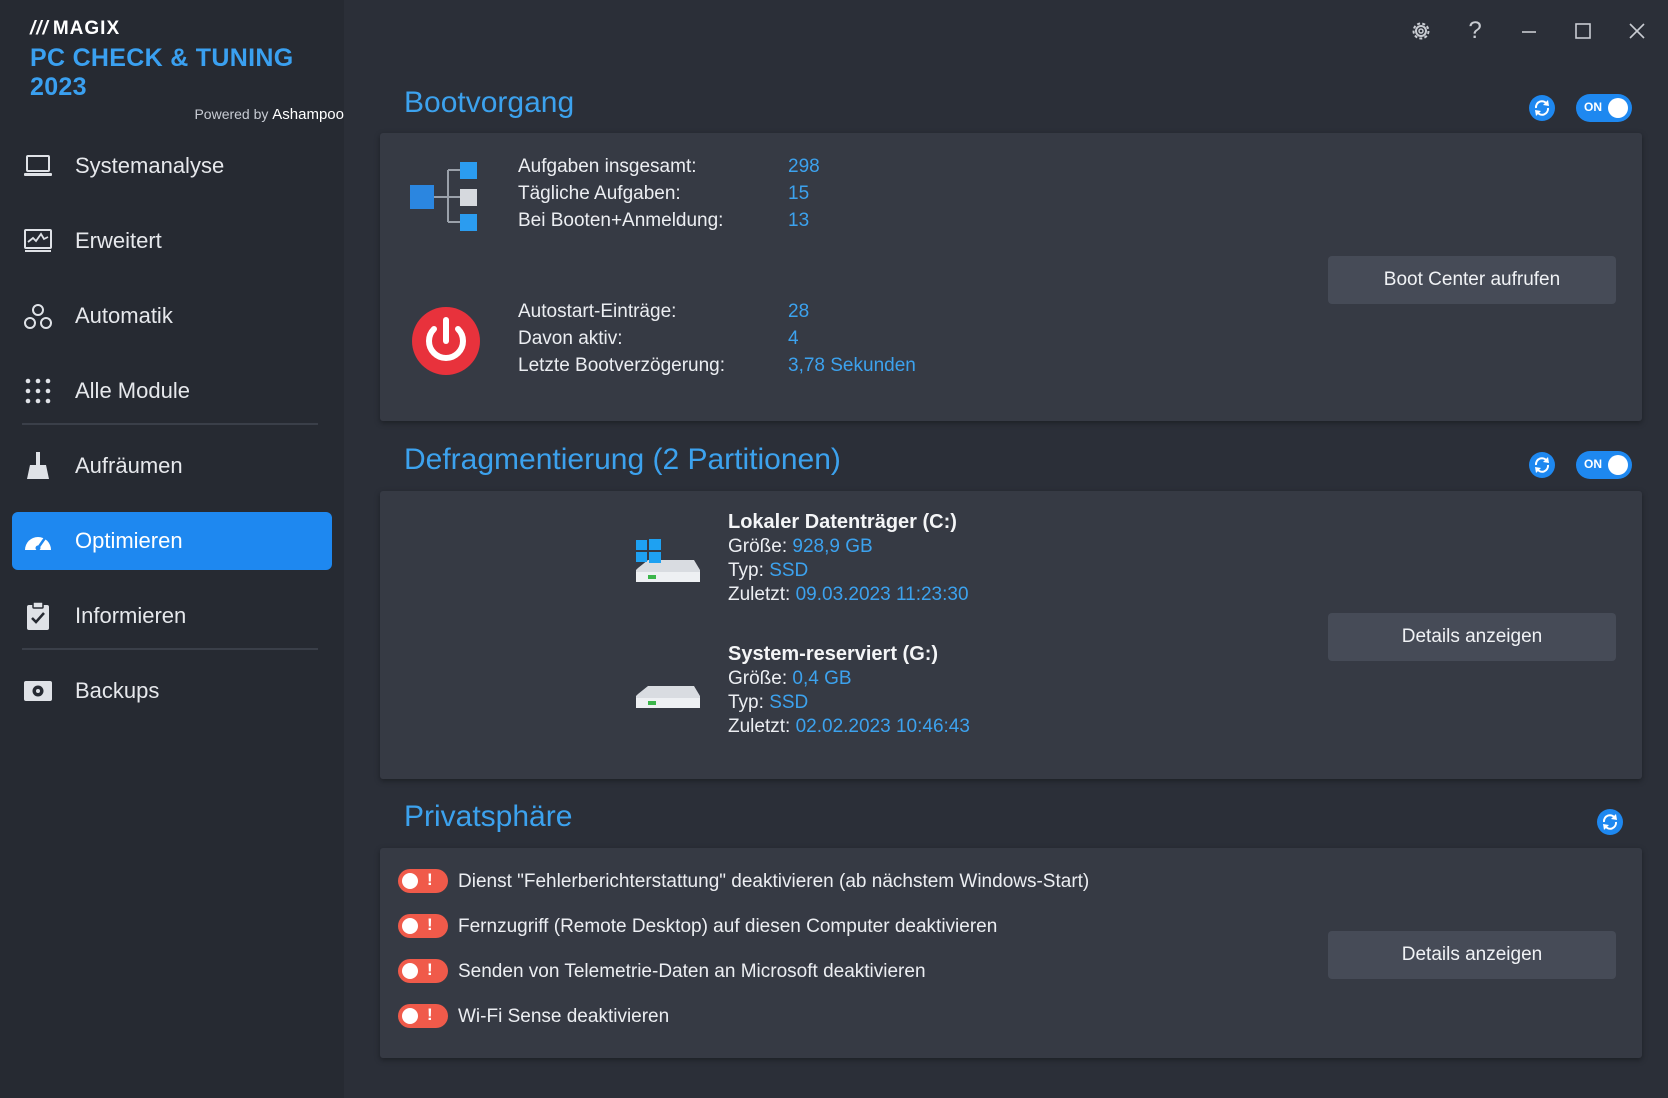 The image size is (1668, 1098). What do you see at coordinates (423, 971) in the screenshot?
I see `privacy-toggle-telemetry: !` at bounding box center [423, 971].